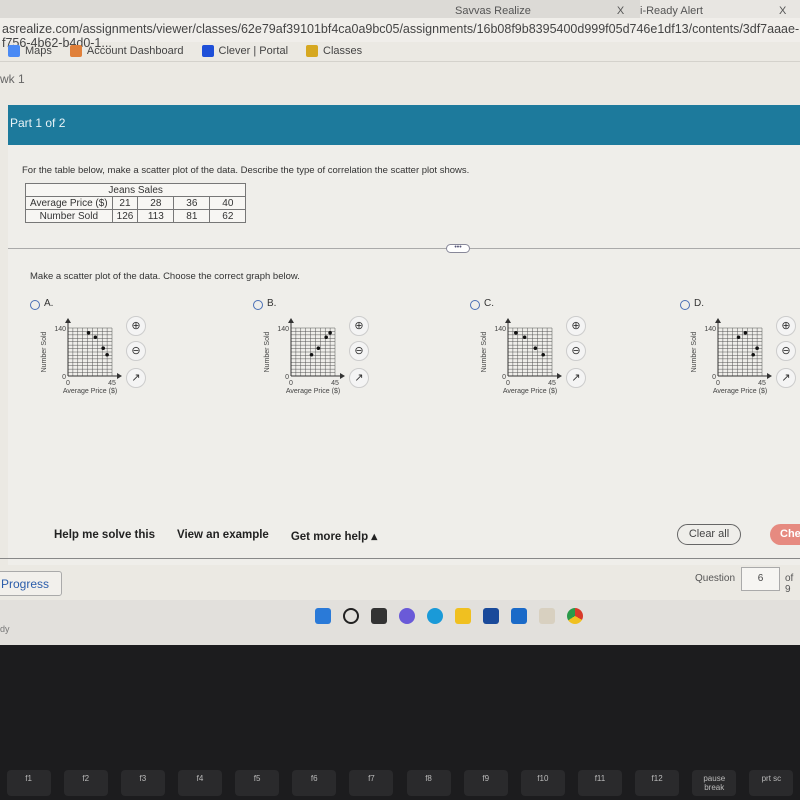  I want to click on more-button: •••, so click(458, 248).